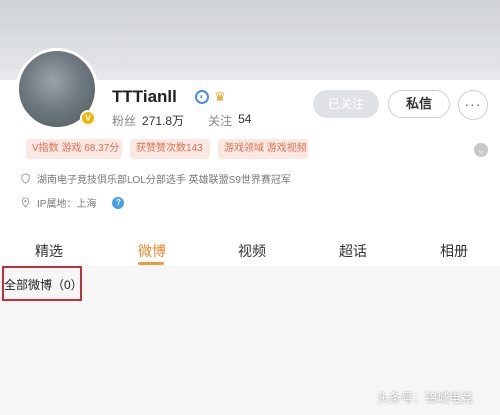 This screenshot has width=500, height=415. What do you see at coordinates (25, 202) in the screenshot?
I see `location-icon` at bounding box center [25, 202].